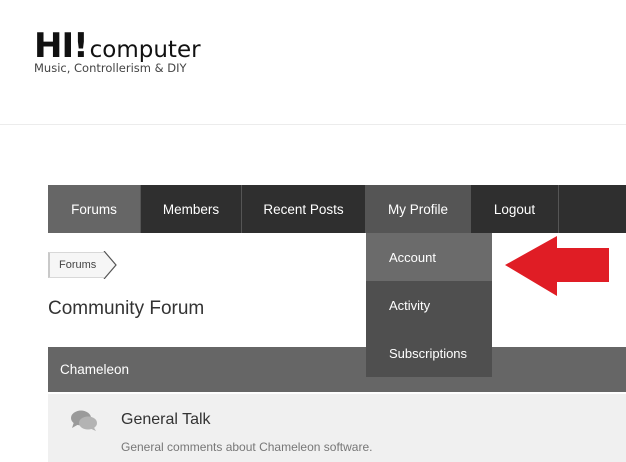  What do you see at coordinates (337, 369) in the screenshot?
I see `forum-section-header: Chameleon` at bounding box center [337, 369].